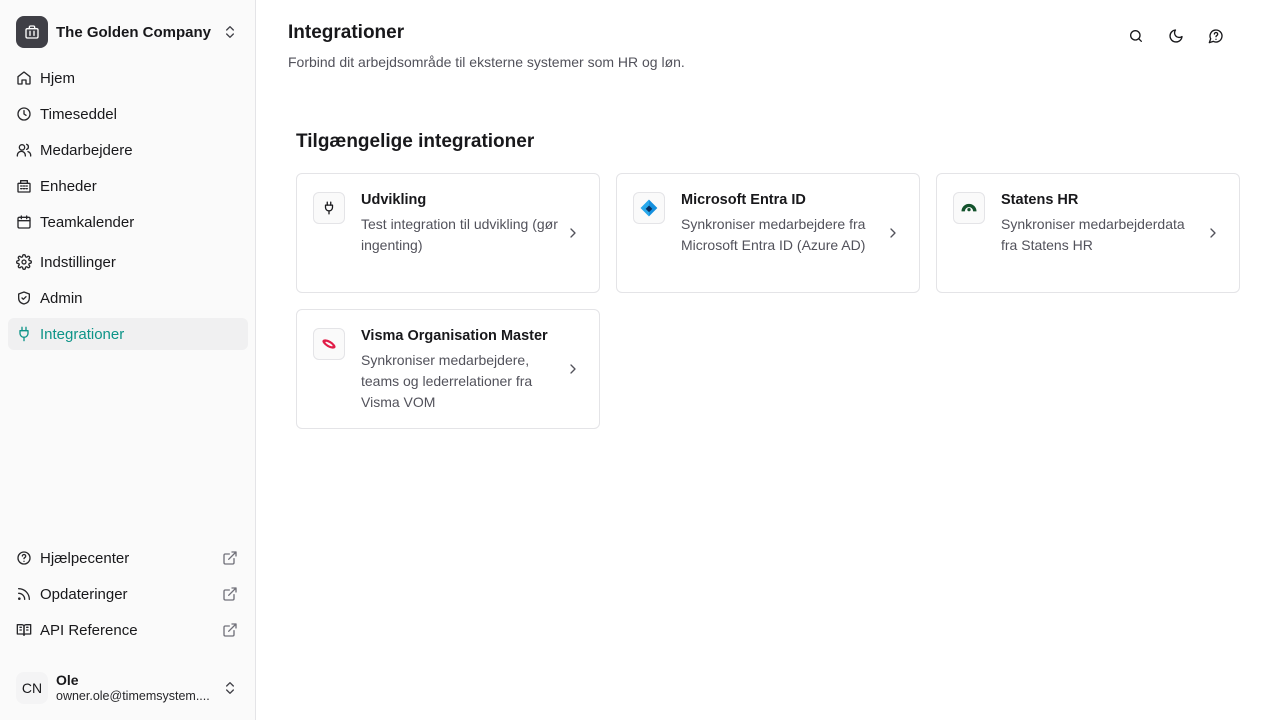 The width and height of the screenshot is (1280, 720). I want to click on nav-item-teamkalender: Teamkalender, so click(128, 222).